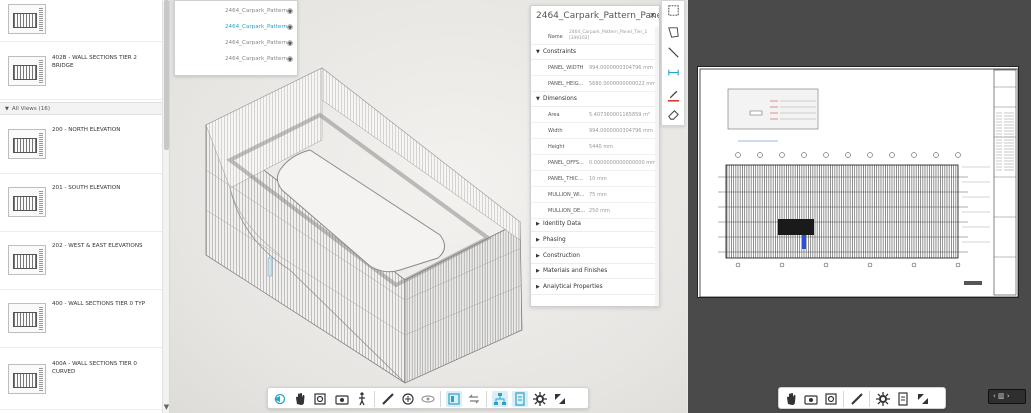  What do you see at coordinates (595, 224) in the screenshot?
I see `section-identity-data: ▶ Identity Data` at bounding box center [595, 224].